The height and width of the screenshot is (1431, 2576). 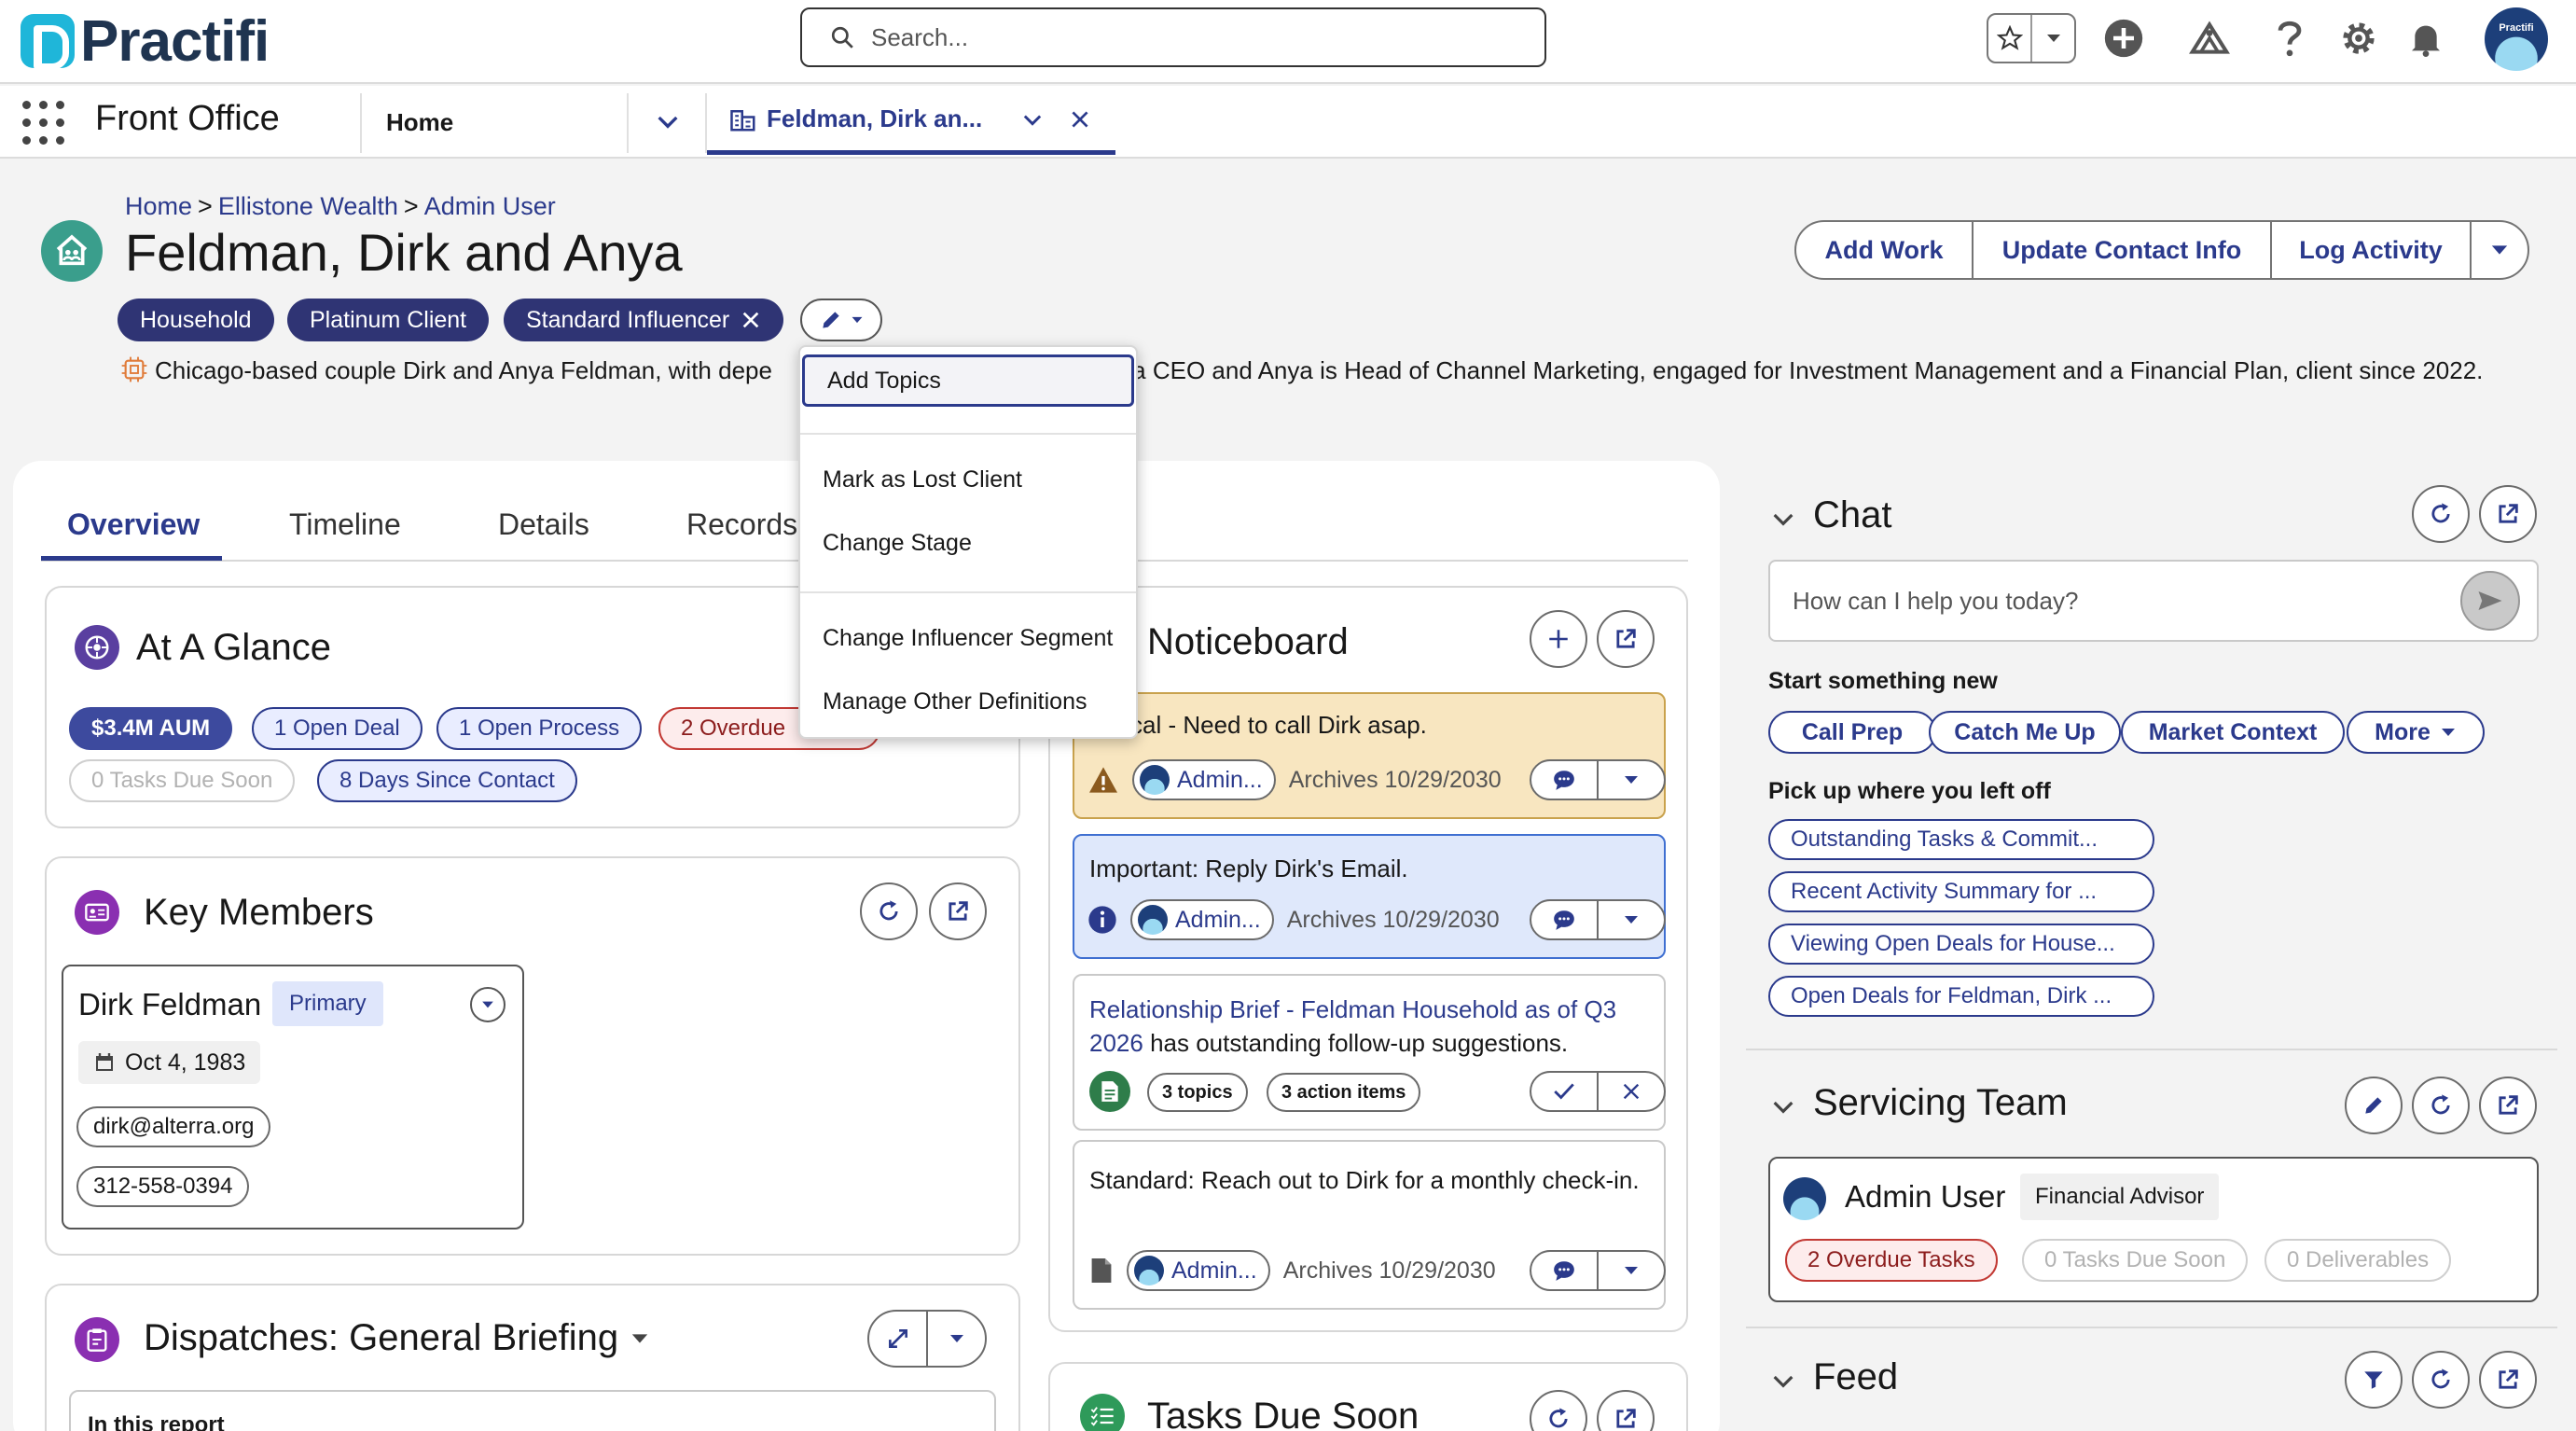 I want to click on dispatches-title-dropdown: Dispatches: General Briefing, so click(x=397, y=1338).